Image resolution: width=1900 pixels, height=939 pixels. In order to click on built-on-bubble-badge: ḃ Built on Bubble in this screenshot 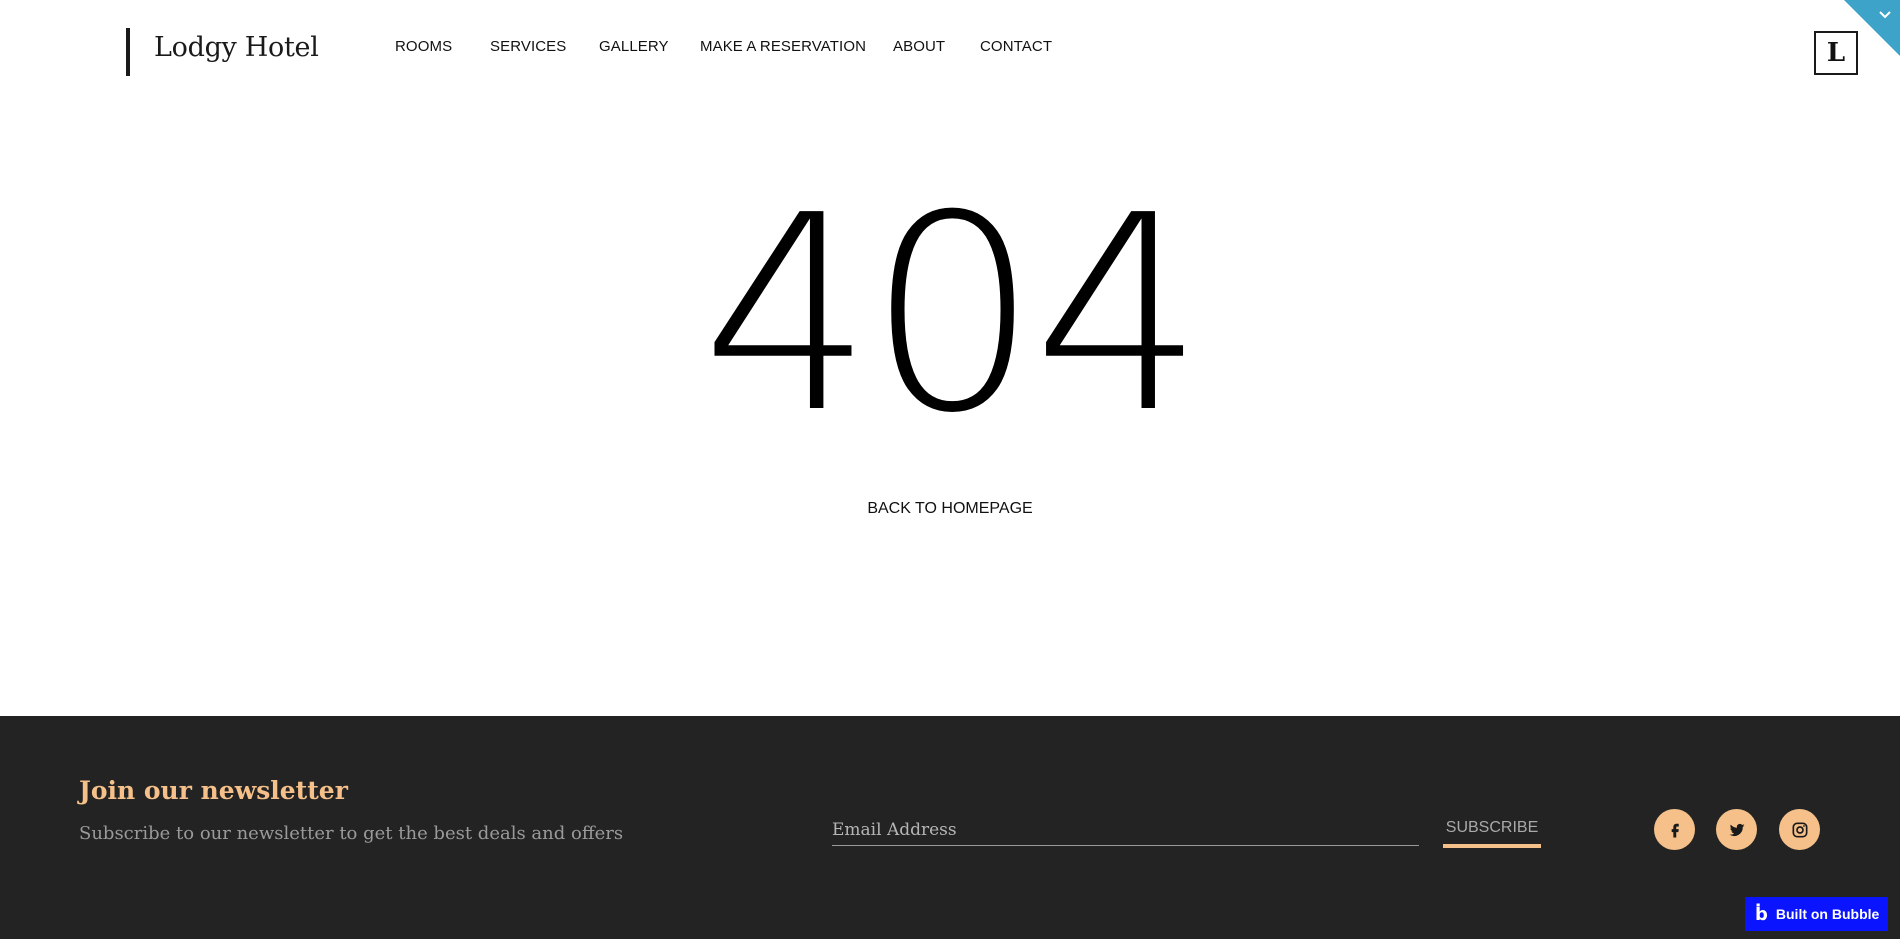, I will do `click(1816, 914)`.